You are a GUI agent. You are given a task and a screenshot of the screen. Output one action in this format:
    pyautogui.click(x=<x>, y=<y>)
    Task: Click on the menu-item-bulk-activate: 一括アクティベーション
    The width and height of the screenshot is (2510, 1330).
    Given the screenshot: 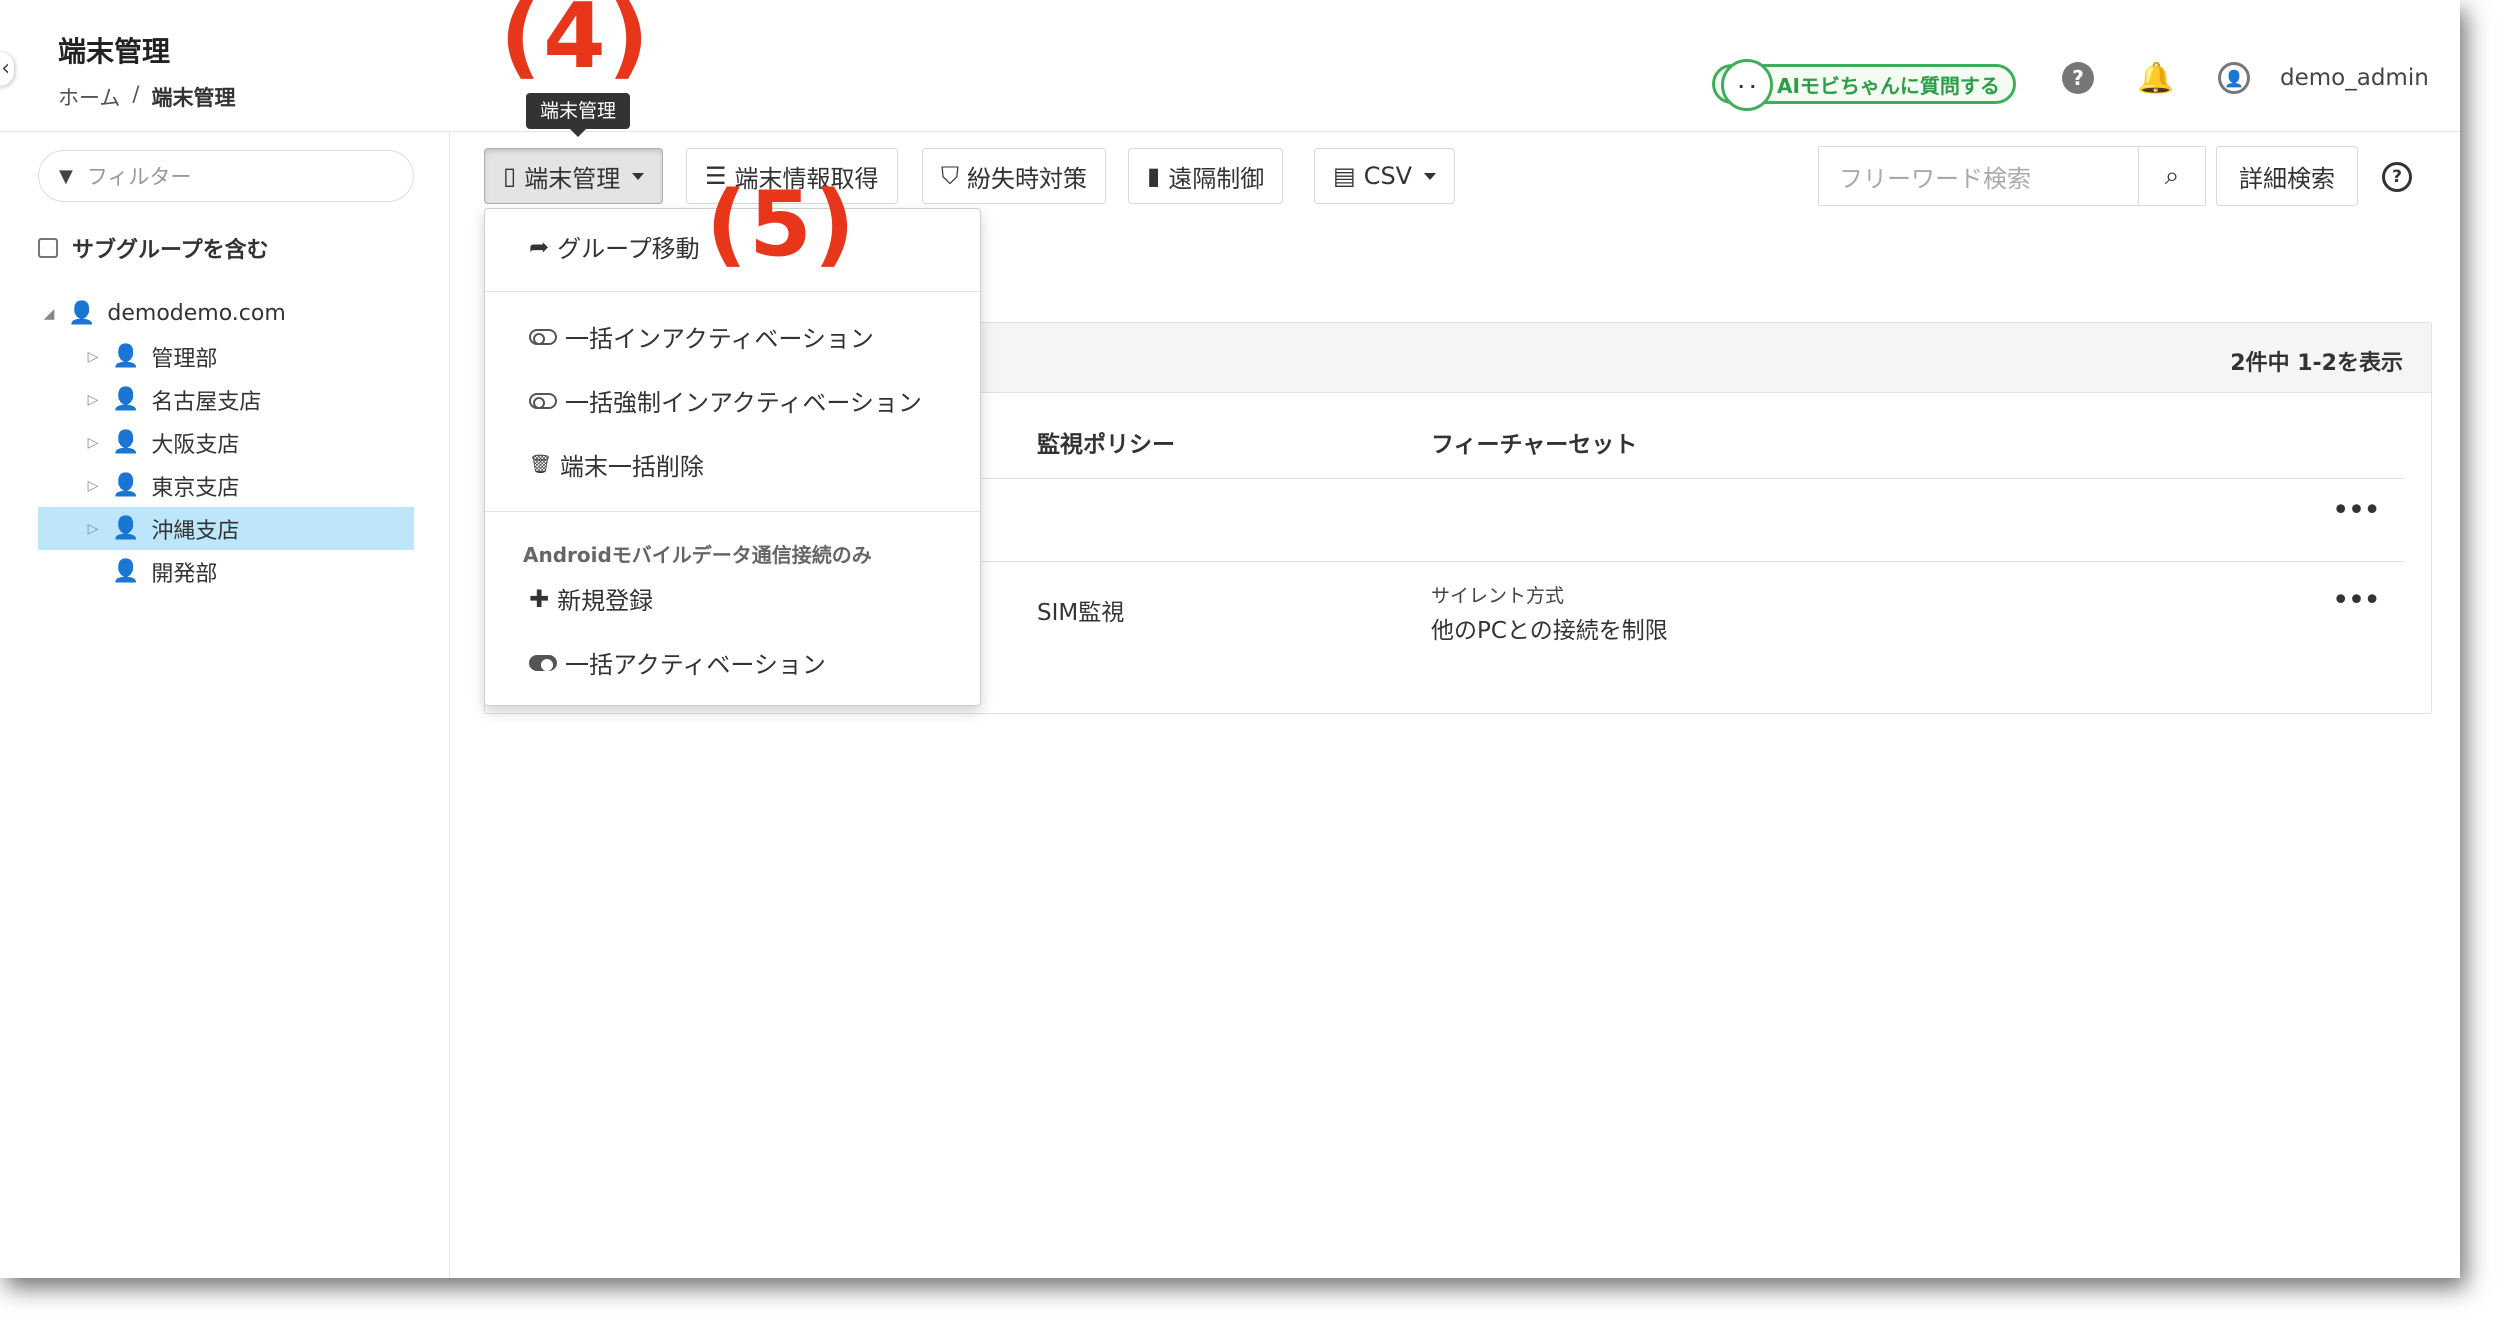 What is the action you would take?
    pyautogui.click(x=677, y=662)
    